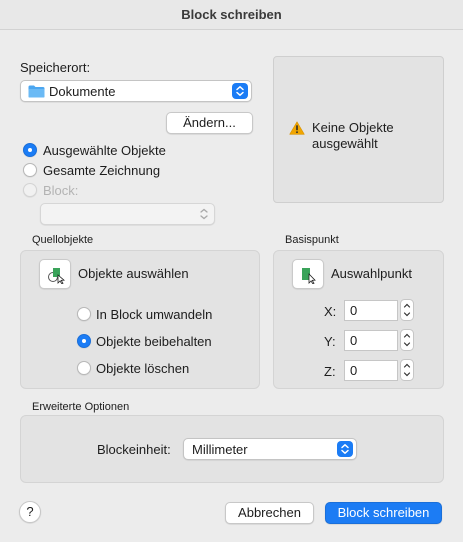  What do you see at coordinates (136, 91) in the screenshot?
I see `location-popup: Dokumente` at bounding box center [136, 91].